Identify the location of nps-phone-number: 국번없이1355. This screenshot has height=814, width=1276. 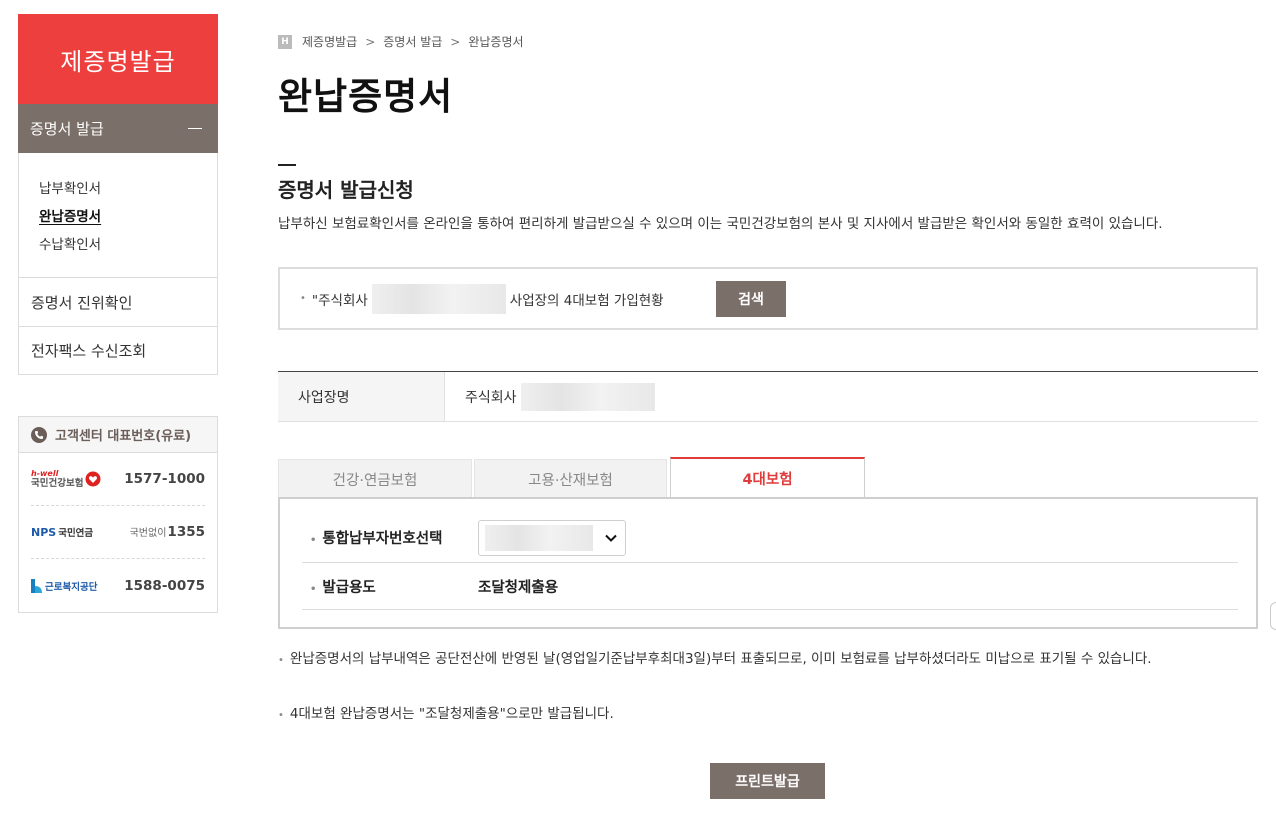
(167, 532).